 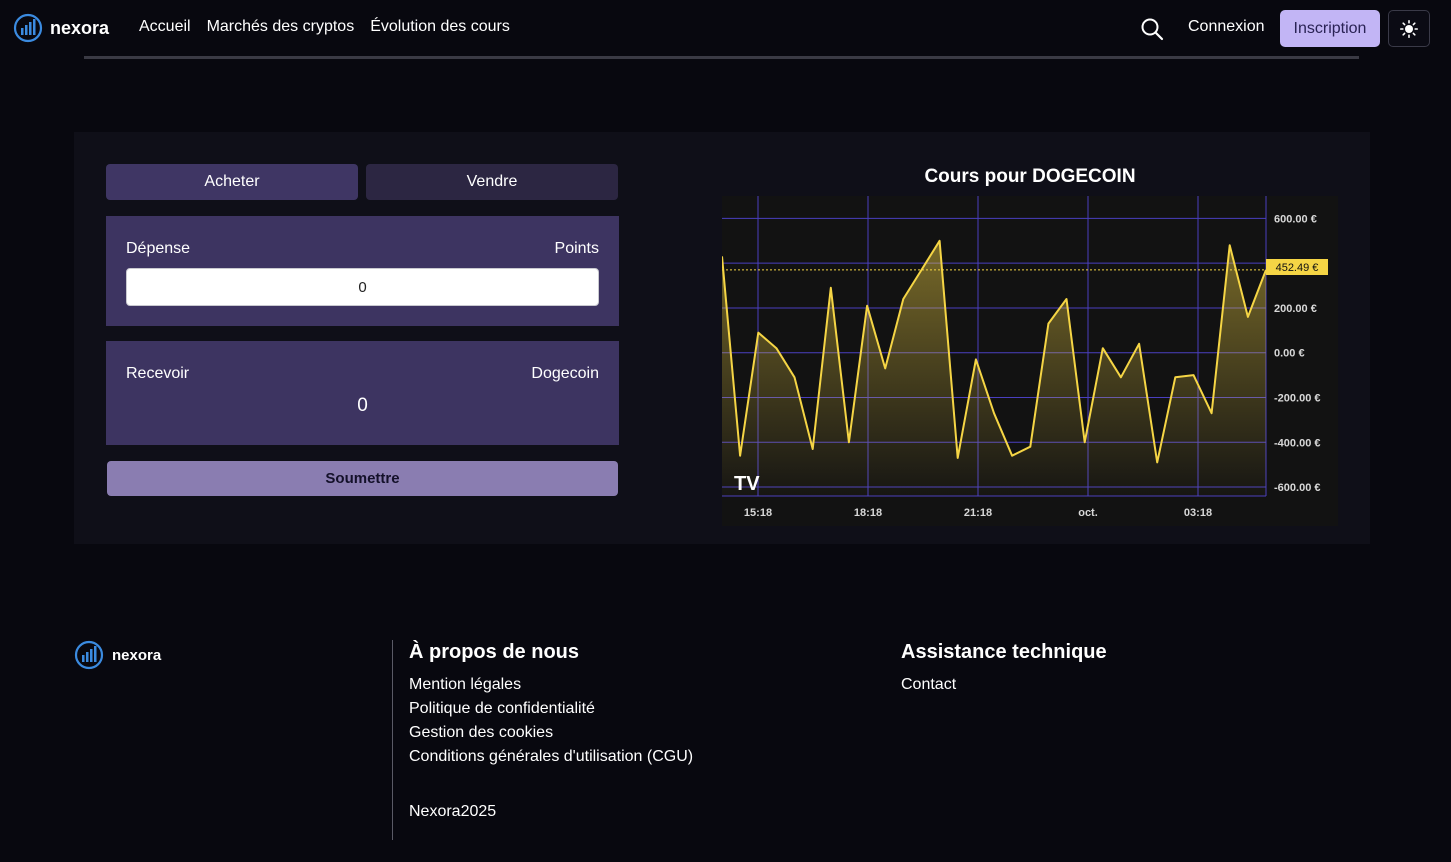 I want to click on footer-support-title: Assistance technique, so click(x=1004, y=652).